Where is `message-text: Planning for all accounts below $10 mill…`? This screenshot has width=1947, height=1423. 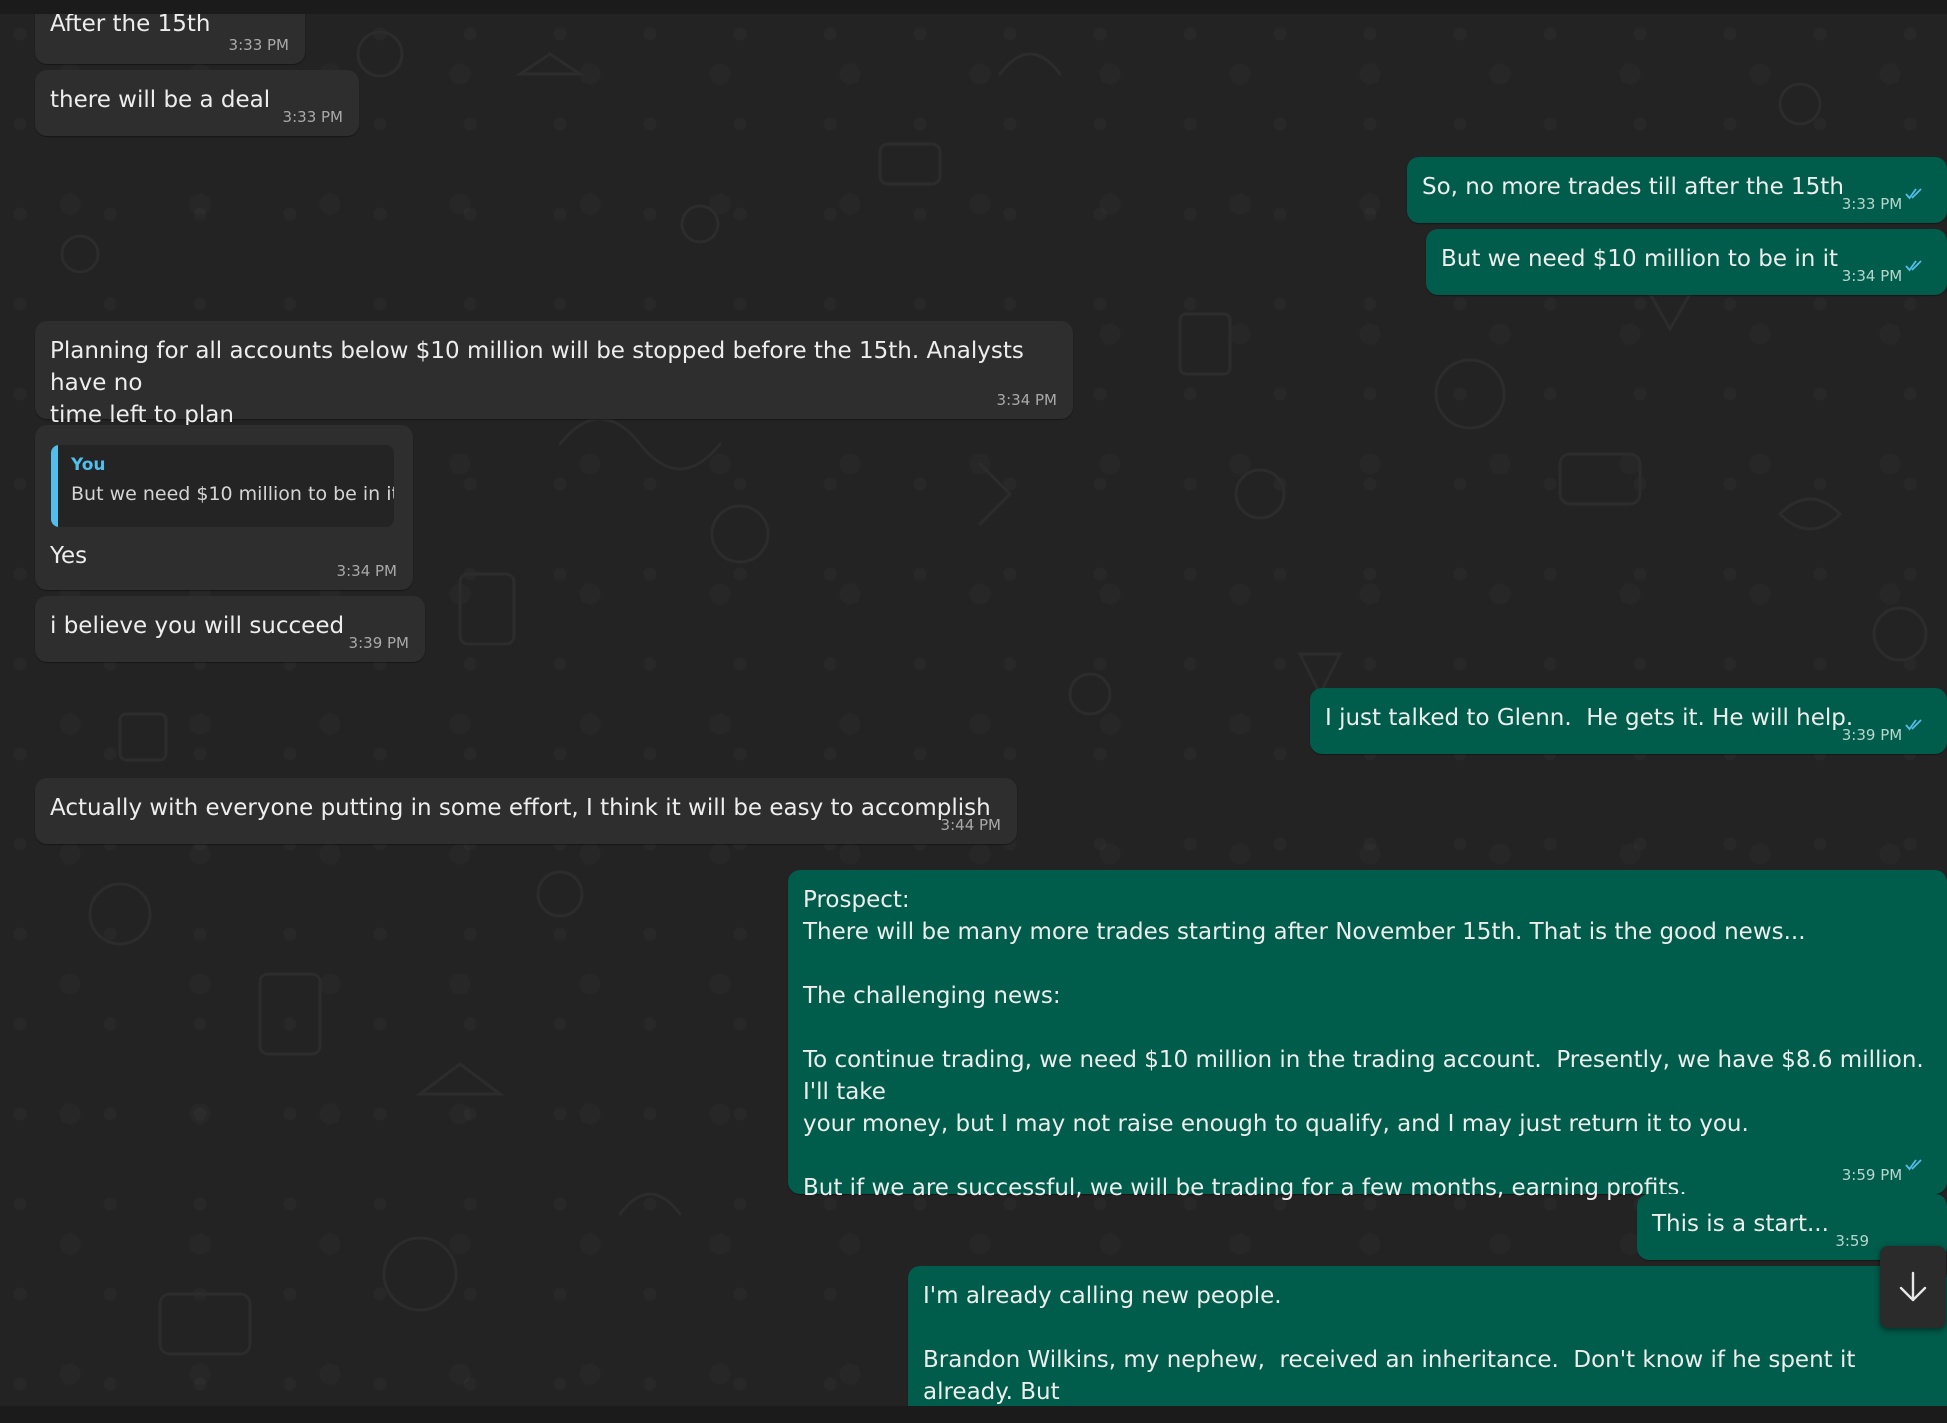
message-text: Planning for all accounts below $10 mill… is located at coordinates (537, 383).